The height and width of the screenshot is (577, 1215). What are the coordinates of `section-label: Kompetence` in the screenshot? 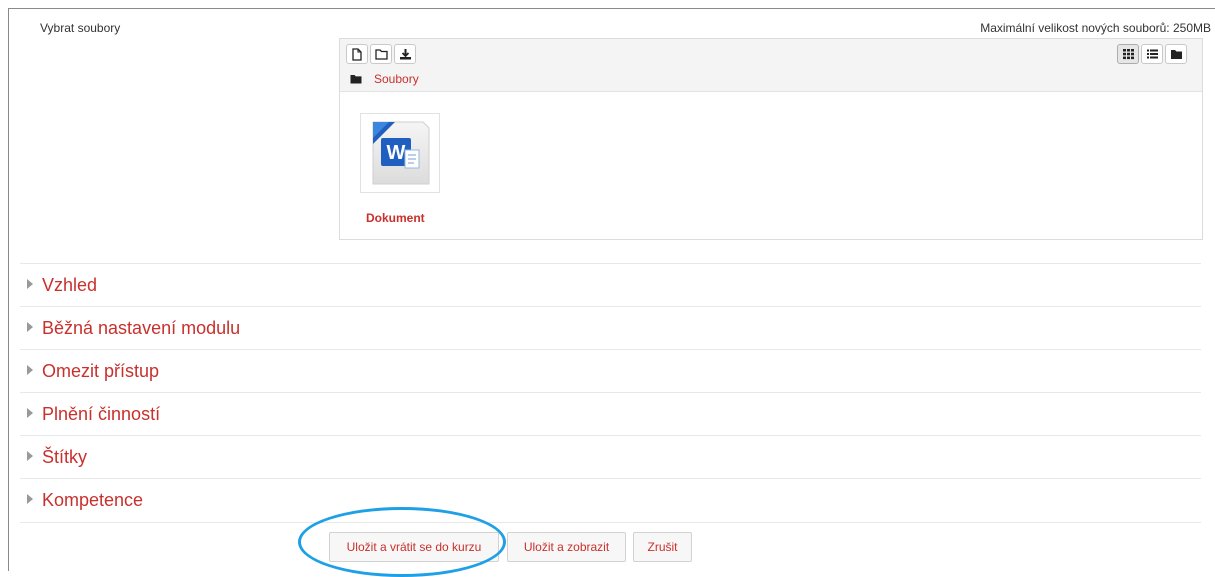 It's located at (93, 500).